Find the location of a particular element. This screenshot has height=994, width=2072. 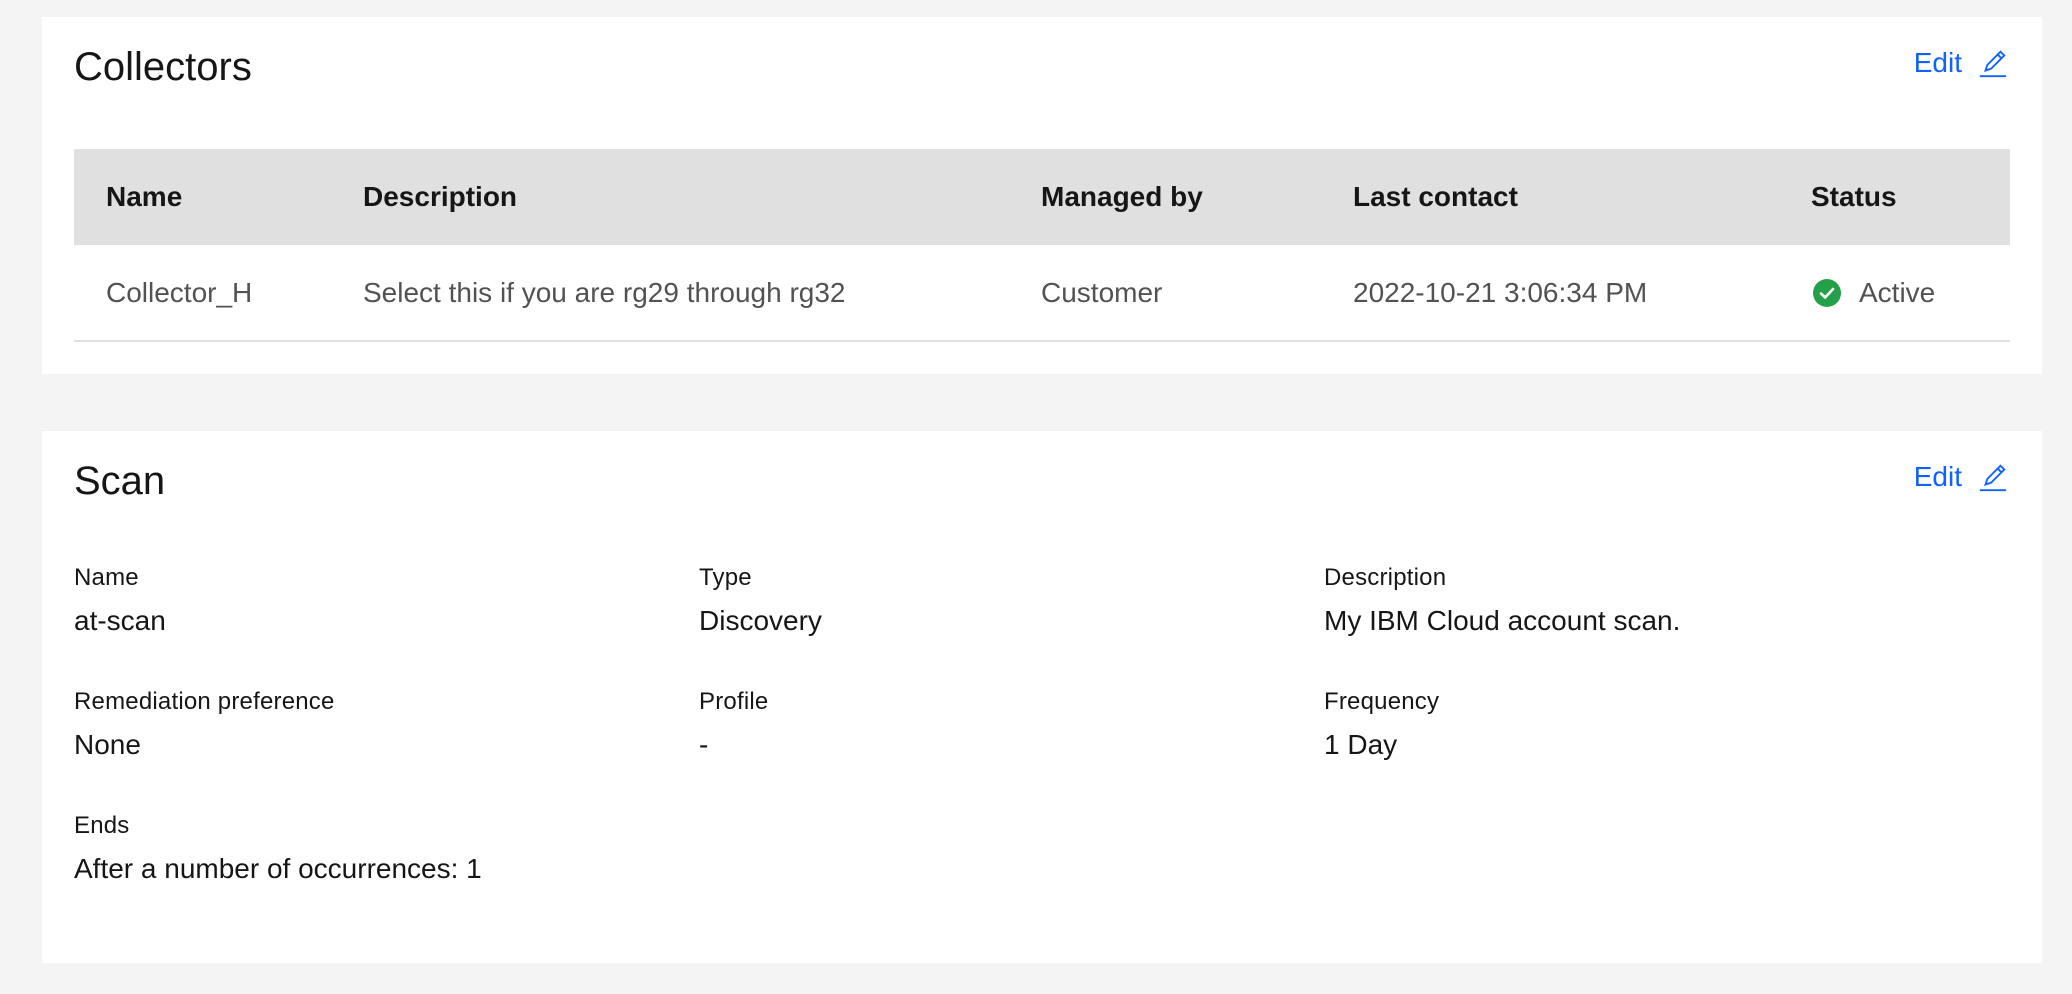

field-value: 1 Day is located at coordinates (1361, 745).